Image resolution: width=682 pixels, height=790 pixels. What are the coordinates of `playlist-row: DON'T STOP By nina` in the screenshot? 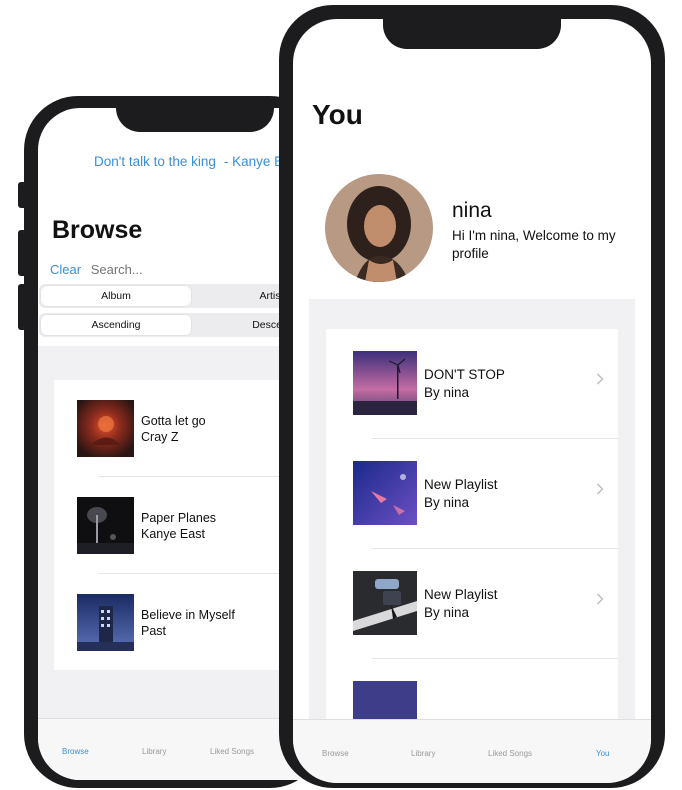 It's located at (472, 384).